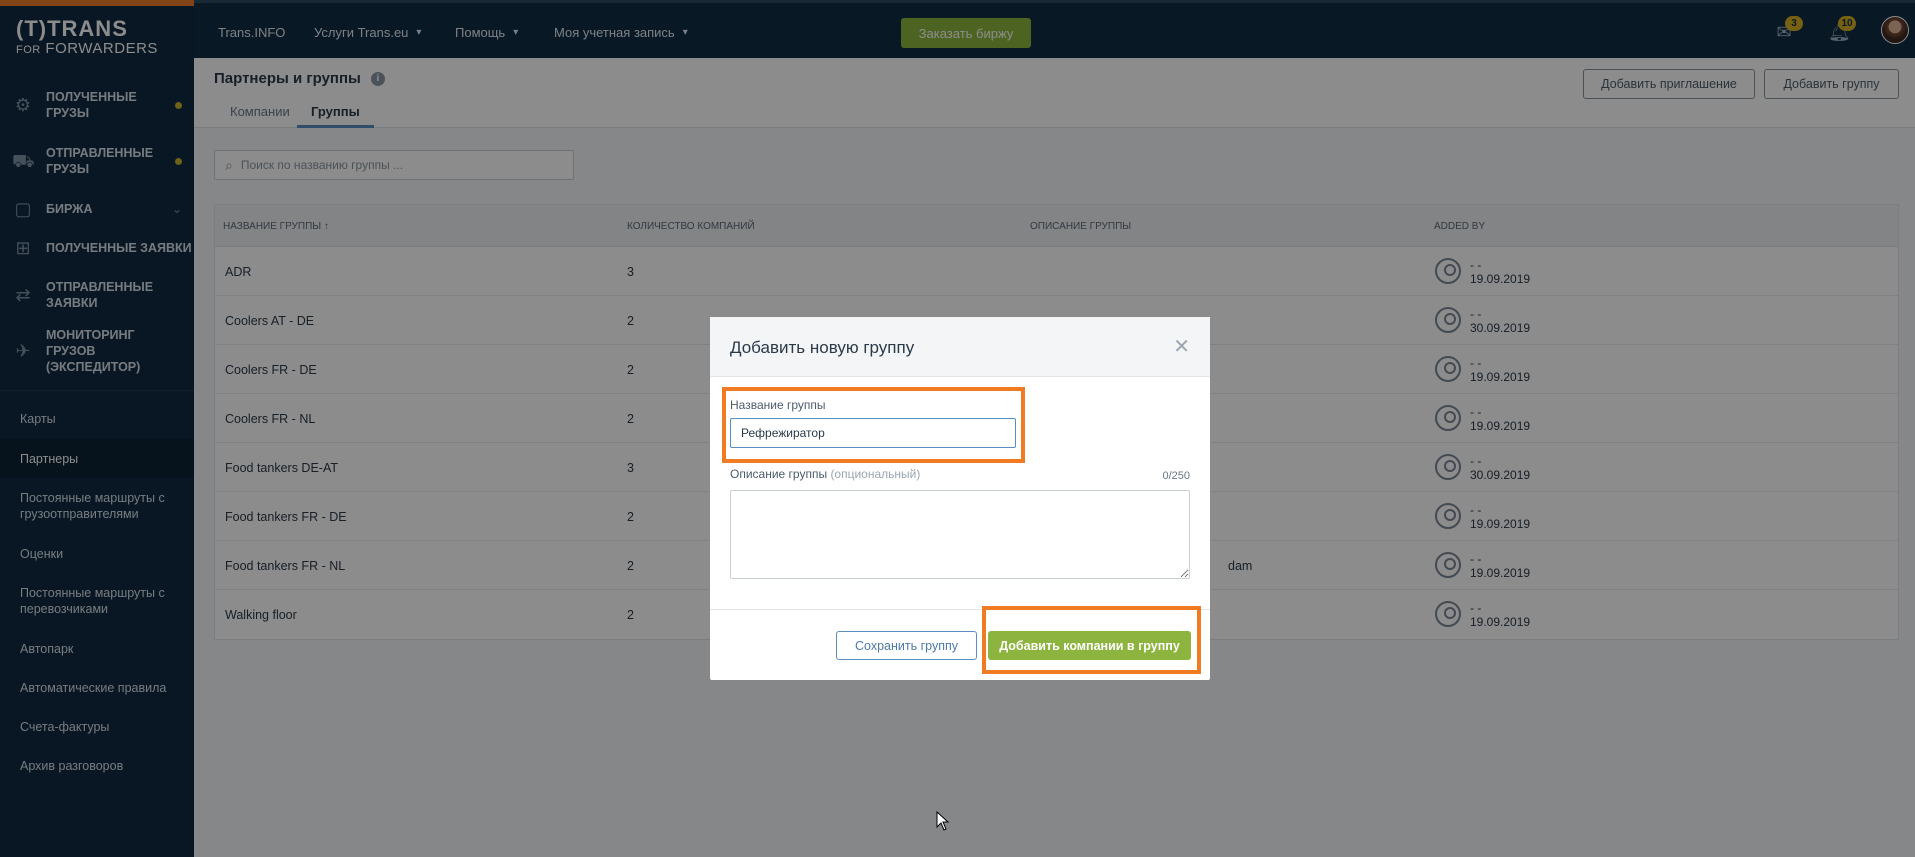  I want to click on group-name-input, so click(873, 433).